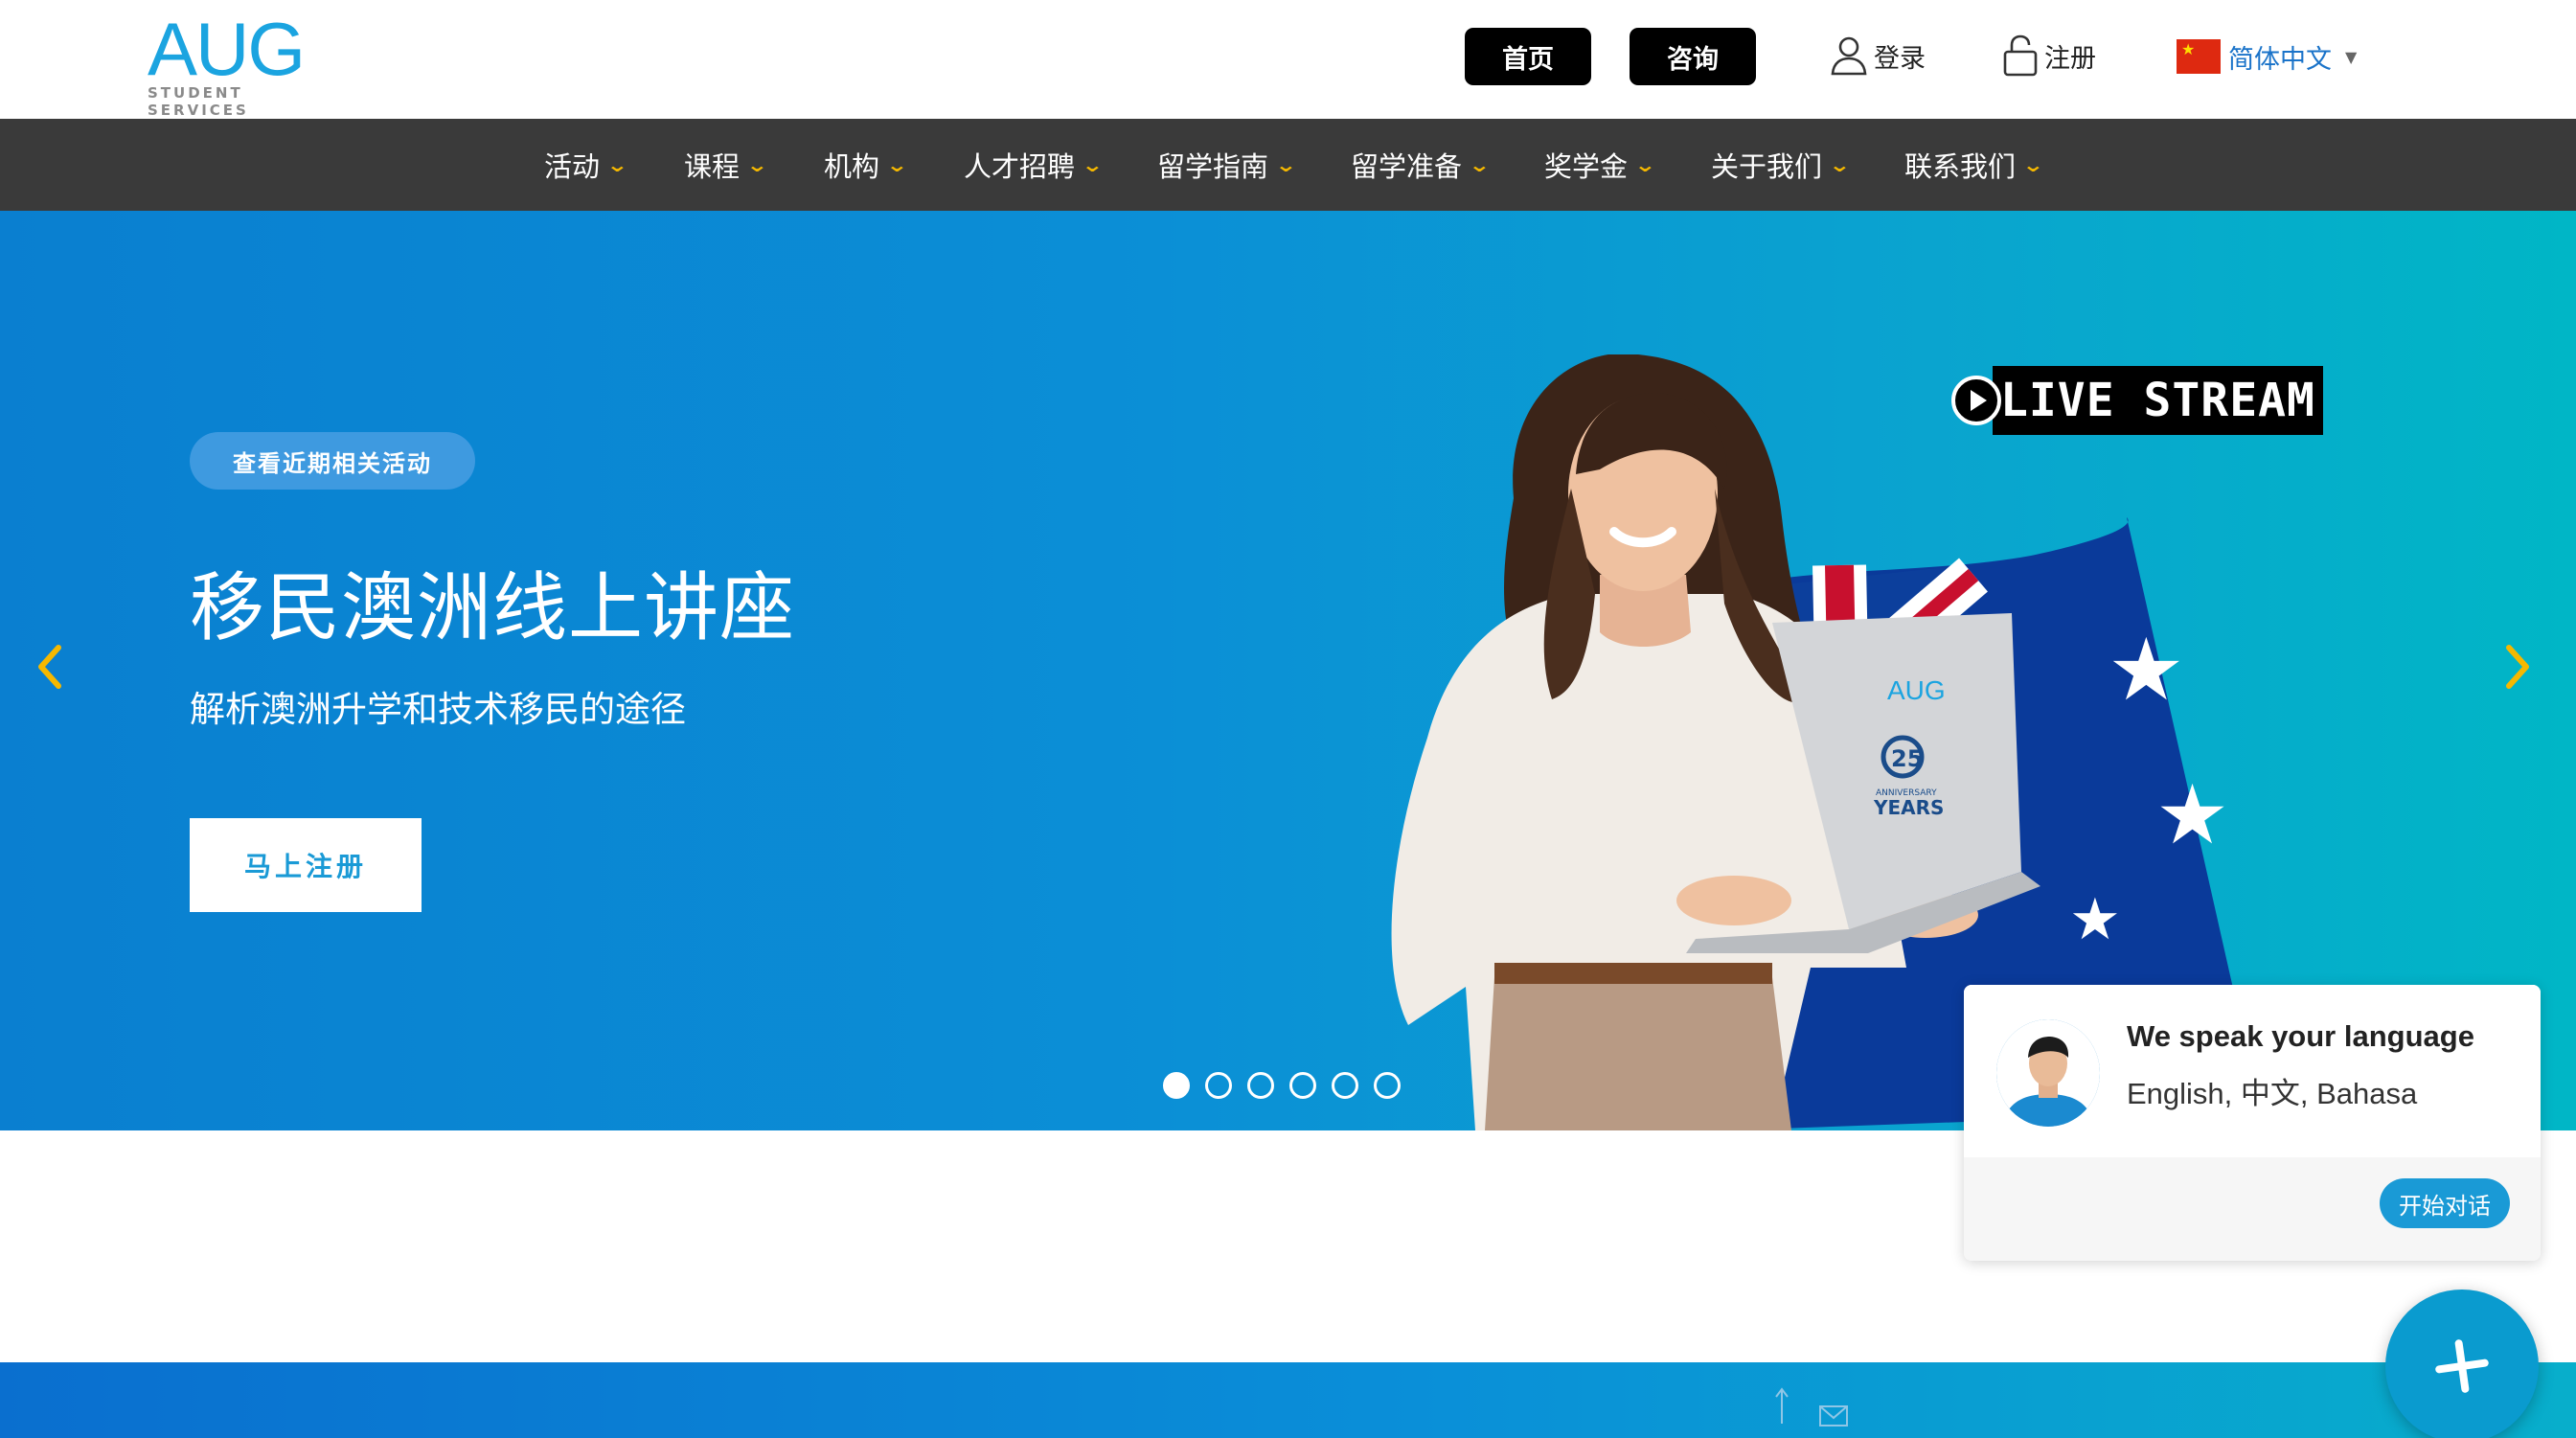 The image size is (2576, 1438). What do you see at coordinates (1961, 167) in the screenshot?
I see `nav-item-label: 联系我们` at bounding box center [1961, 167].